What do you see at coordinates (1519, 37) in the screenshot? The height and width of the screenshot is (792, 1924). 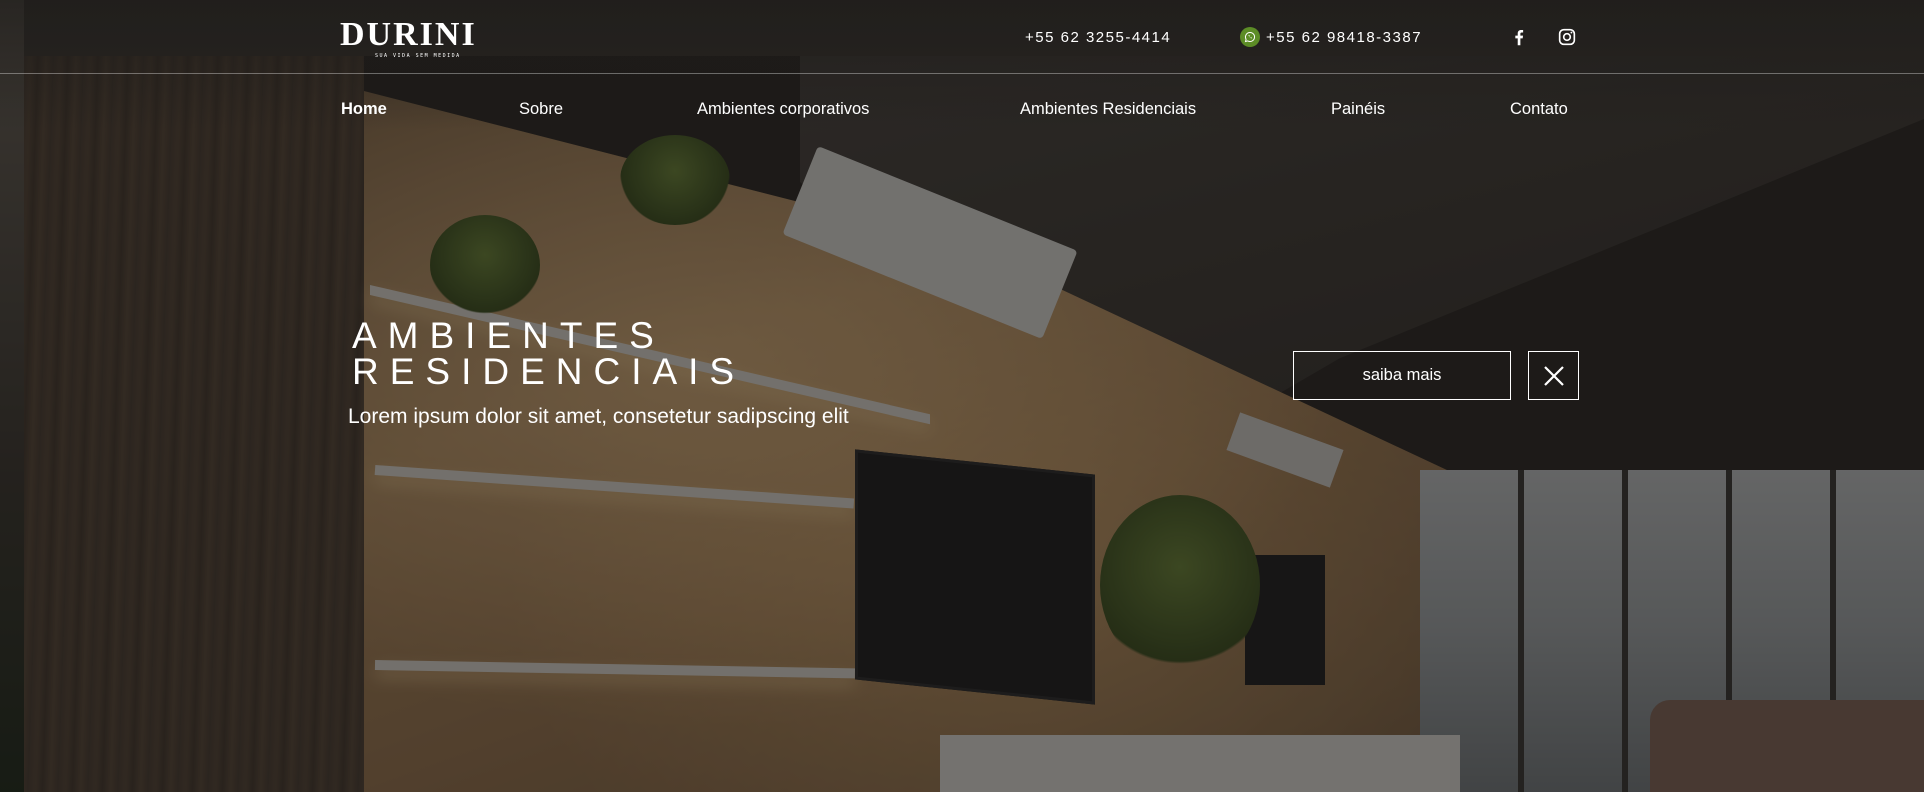 I see `facebook-icon` at bounding box center [1519, 37].